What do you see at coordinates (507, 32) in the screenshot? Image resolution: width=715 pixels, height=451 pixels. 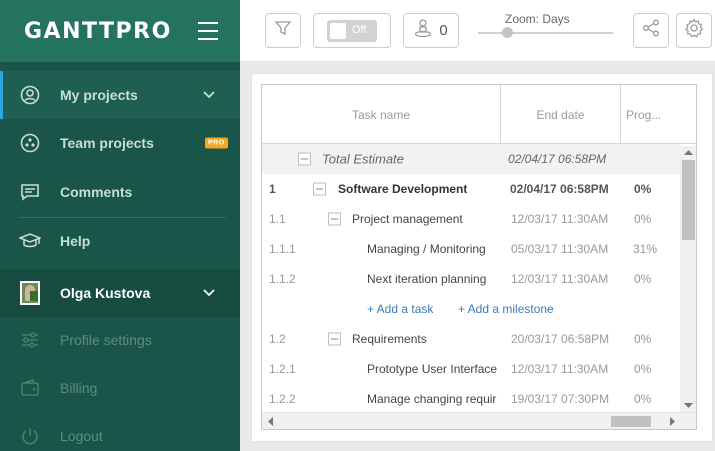 I see `zoom-slider-handle` at bounding box center [507, 32].